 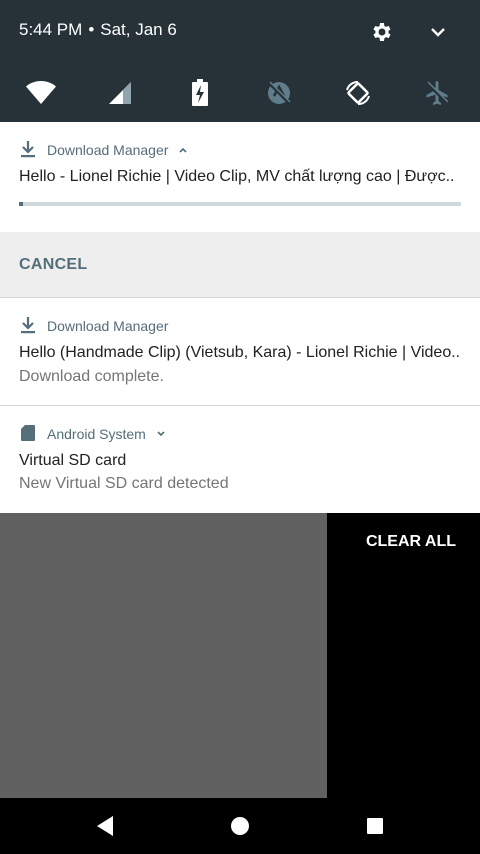 What do you see at coordinates (183, 150) in the screenshot?
I see `chevron-up-icon` at bounding box center [183, 150].